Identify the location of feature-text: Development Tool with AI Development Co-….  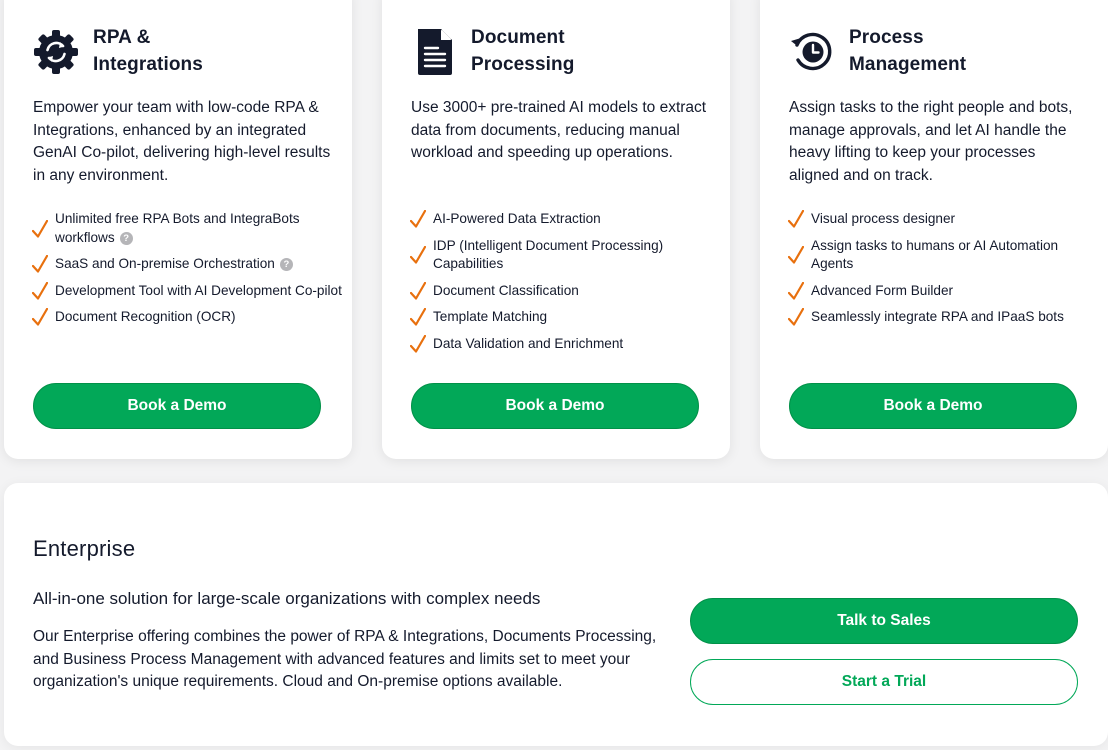
(198, 290).